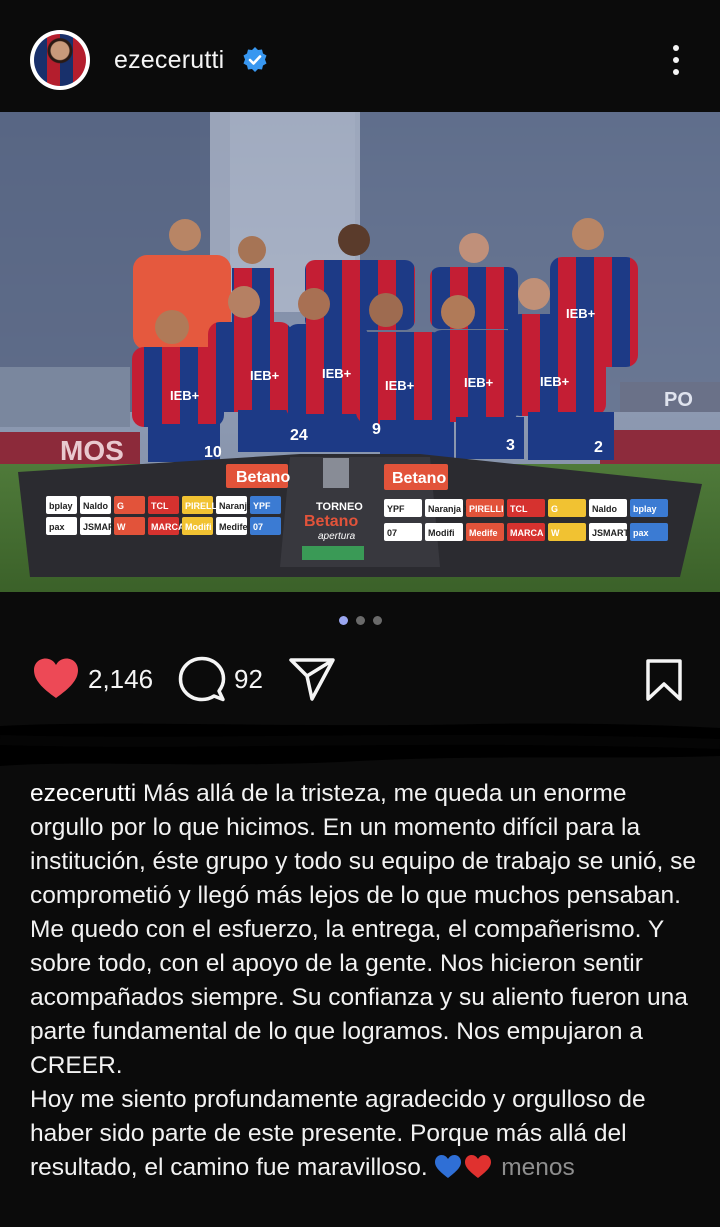  I want to click on avatar-icon, so click(60, 60).